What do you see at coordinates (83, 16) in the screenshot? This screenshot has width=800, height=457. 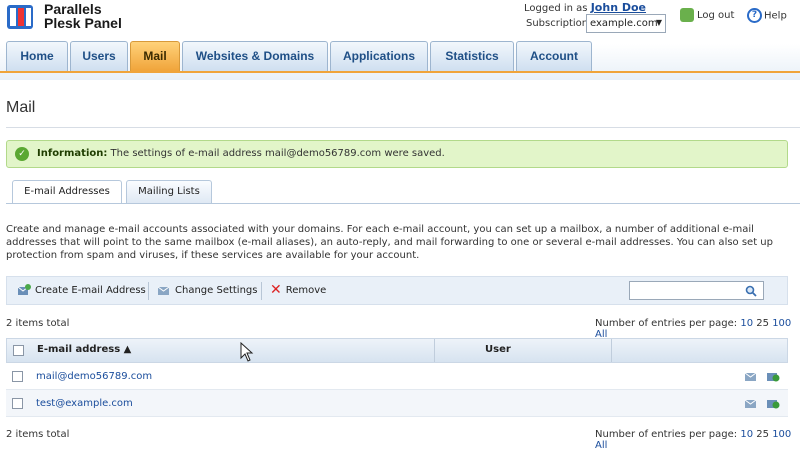 I see `app-name: Parallels Plesk Panel` at bounding box center [83, 16].